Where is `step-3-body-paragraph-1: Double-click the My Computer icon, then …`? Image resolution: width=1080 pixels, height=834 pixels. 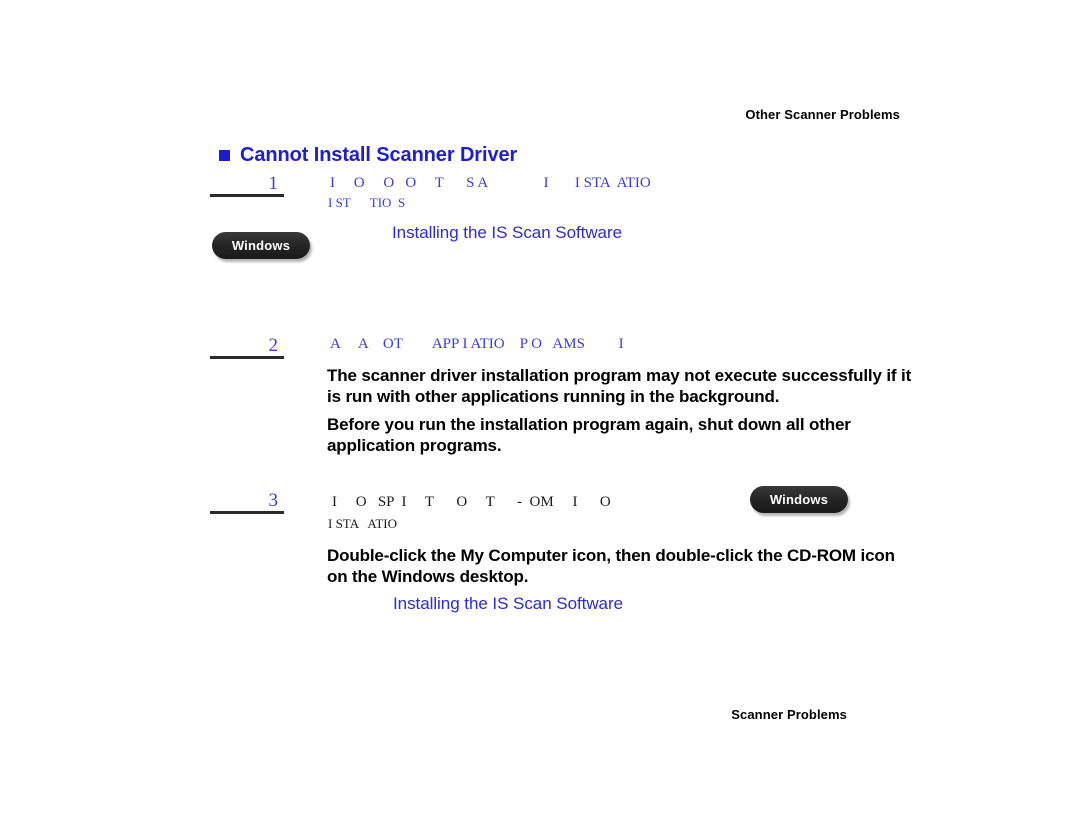 step-3-body-paragraph-1: Double-click the My Computer icon, then … is located at coordinates (611, 566).